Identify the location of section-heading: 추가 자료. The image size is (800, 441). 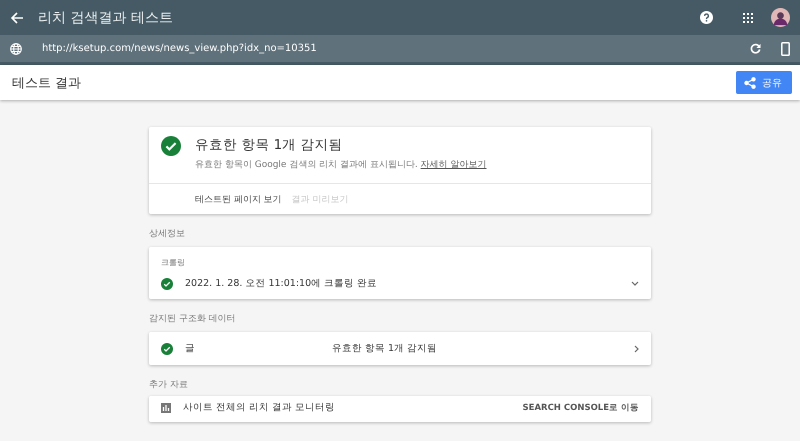
(169, 385).